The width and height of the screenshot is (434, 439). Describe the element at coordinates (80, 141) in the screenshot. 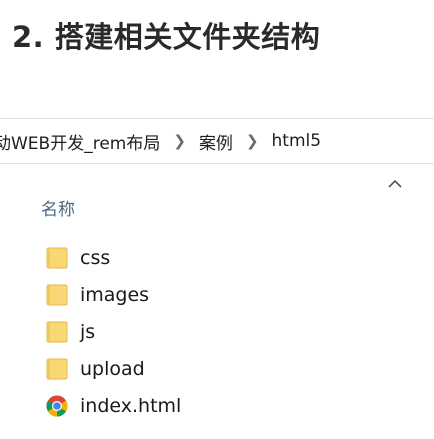

I see `breadcrumb-item-project: 动WEB开发_rem布局` at that location.